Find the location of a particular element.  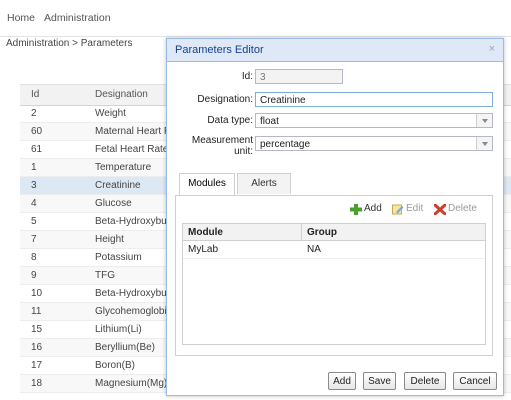

delete-icon is located at coordinates (440, 209).